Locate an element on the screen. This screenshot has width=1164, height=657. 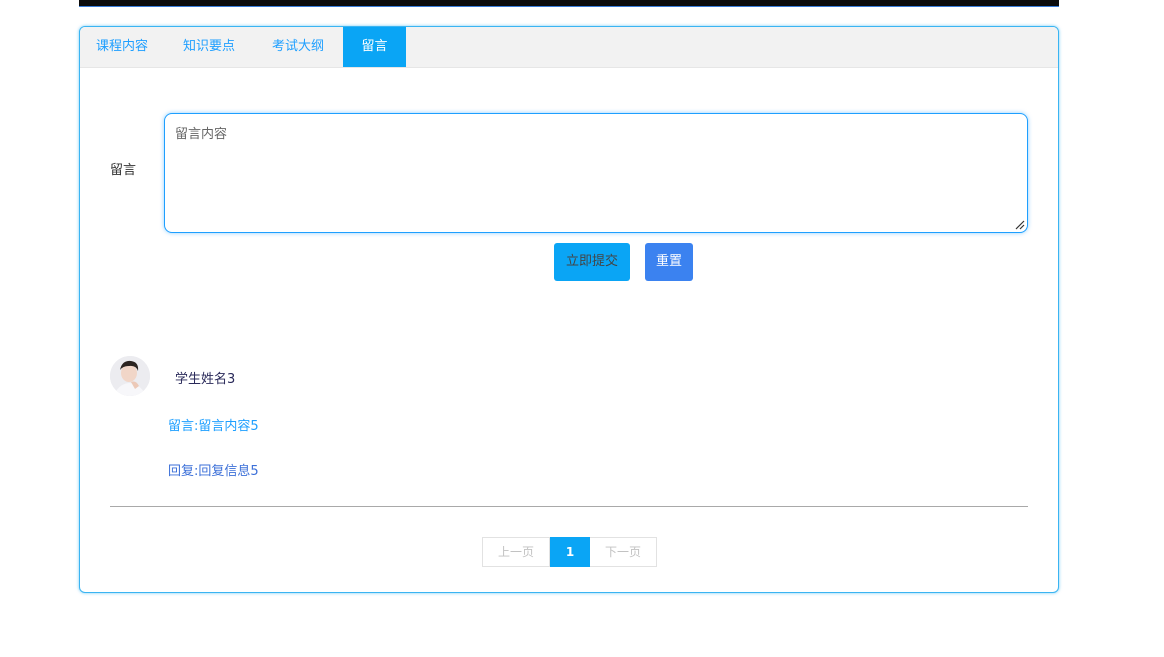
avatar-portrait-icon is located at coordinates (130, 376).